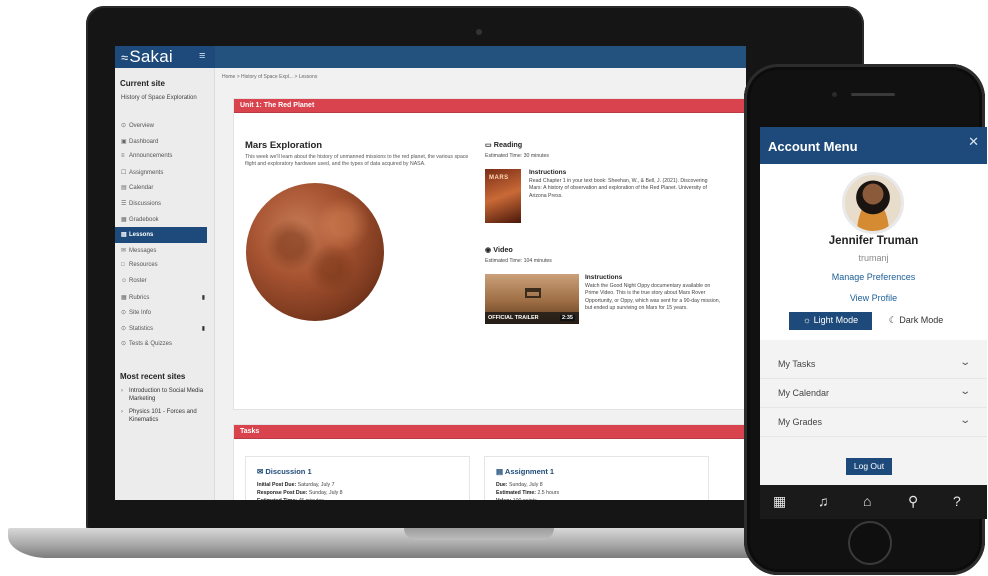 The width and height of the screenshot is (988, 576). Describe the element at coordinates (145, 203) in the screenshot. I see `sidebar-item-label: Discussions` at that location.